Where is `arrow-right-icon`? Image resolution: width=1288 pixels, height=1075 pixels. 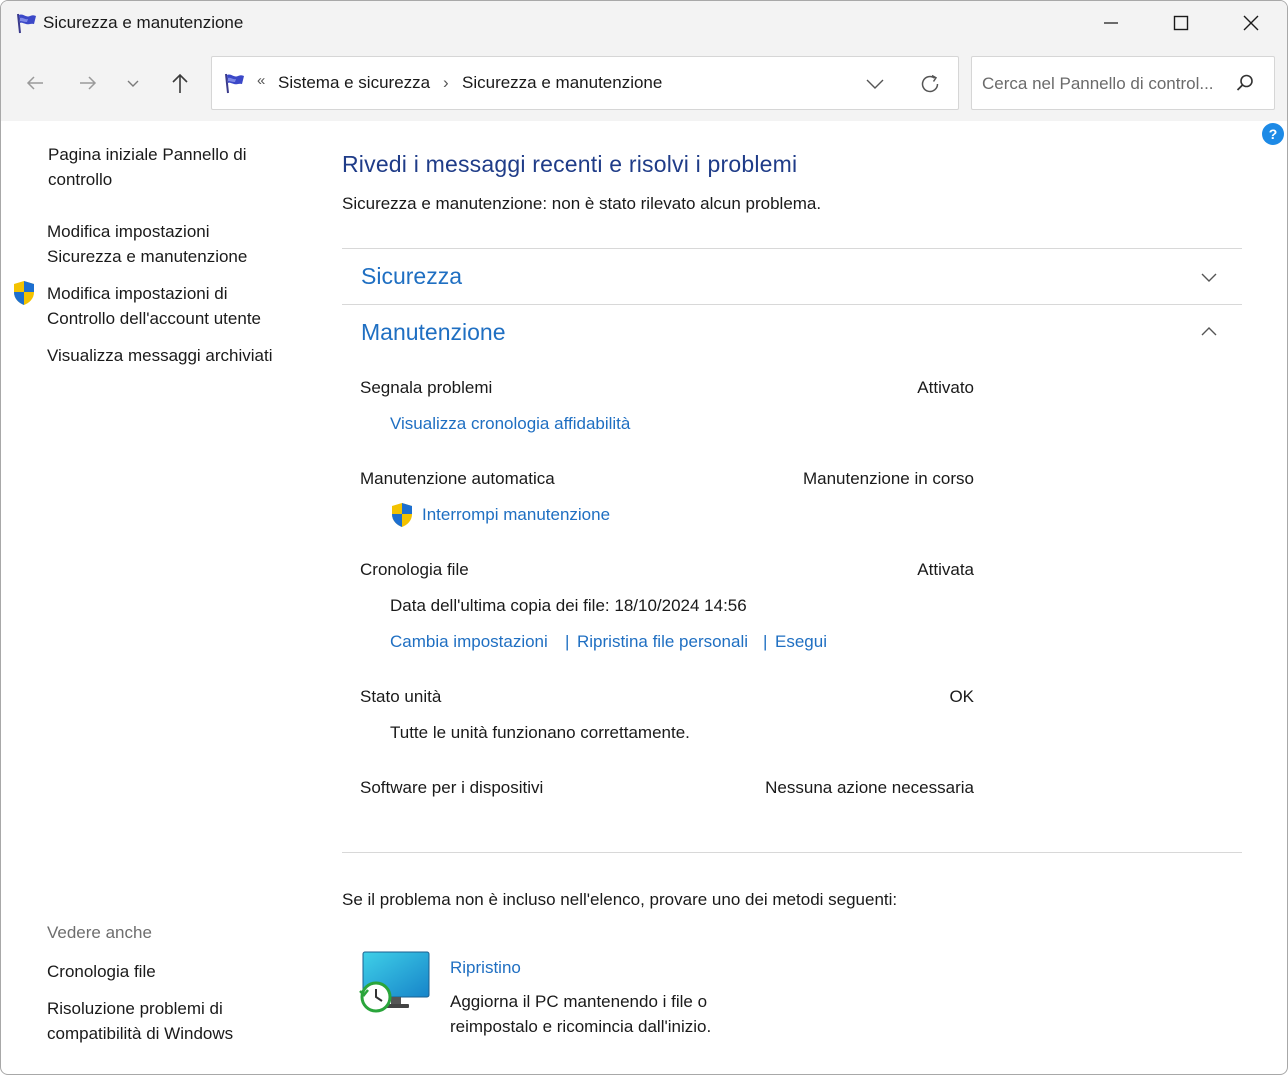
arrow-right-icon is located at coordinates (88, 83).